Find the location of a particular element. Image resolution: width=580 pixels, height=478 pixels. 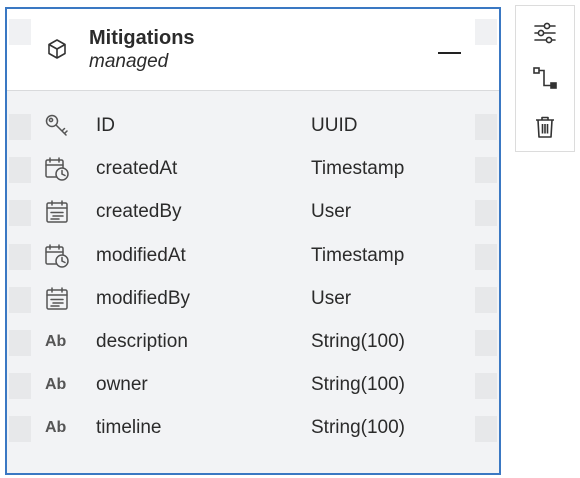

minus-icon is located at coordinates (450, 47).